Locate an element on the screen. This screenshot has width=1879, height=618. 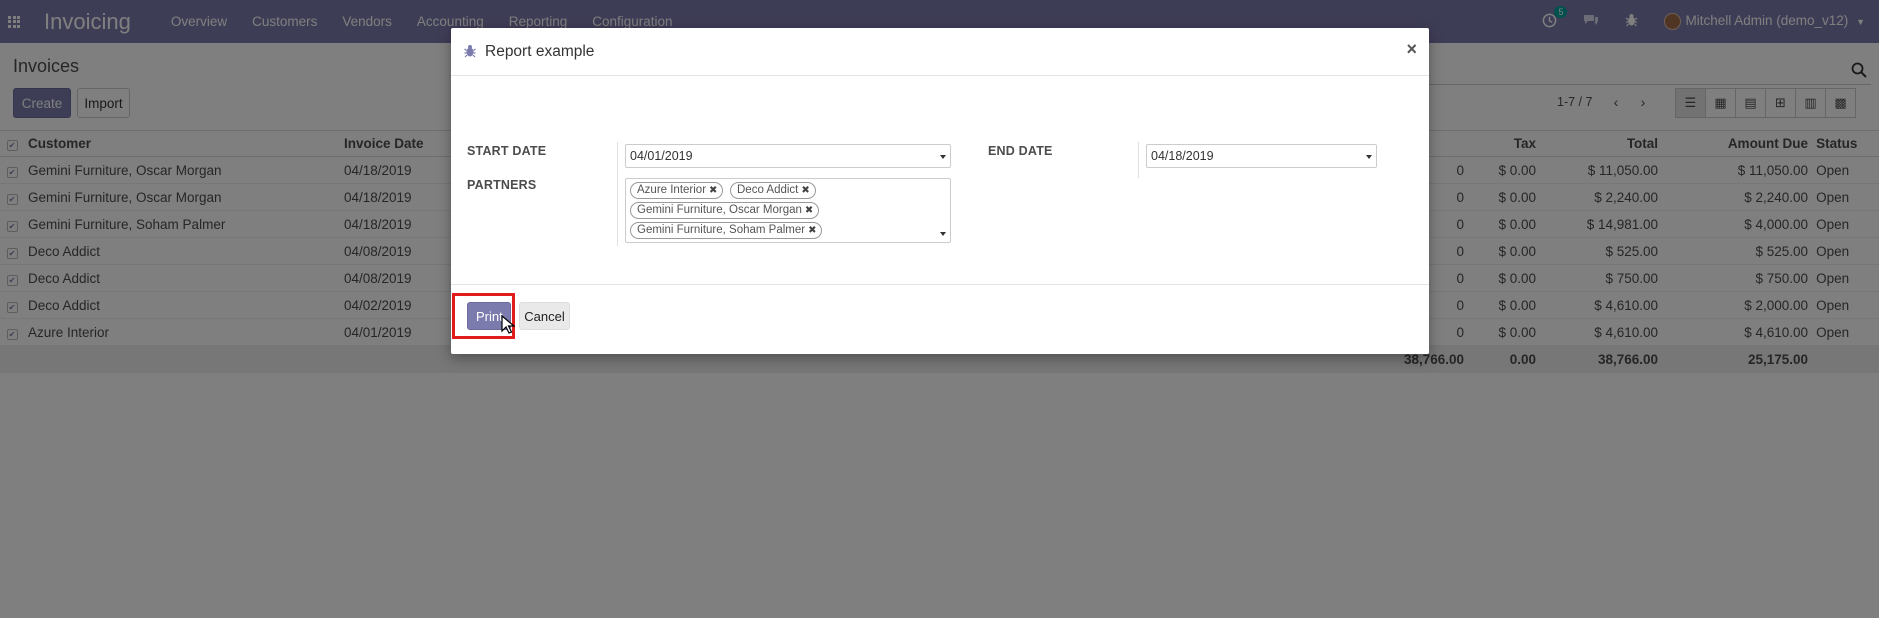
mouse-cursor-icon is located at coordinates (508, 324).